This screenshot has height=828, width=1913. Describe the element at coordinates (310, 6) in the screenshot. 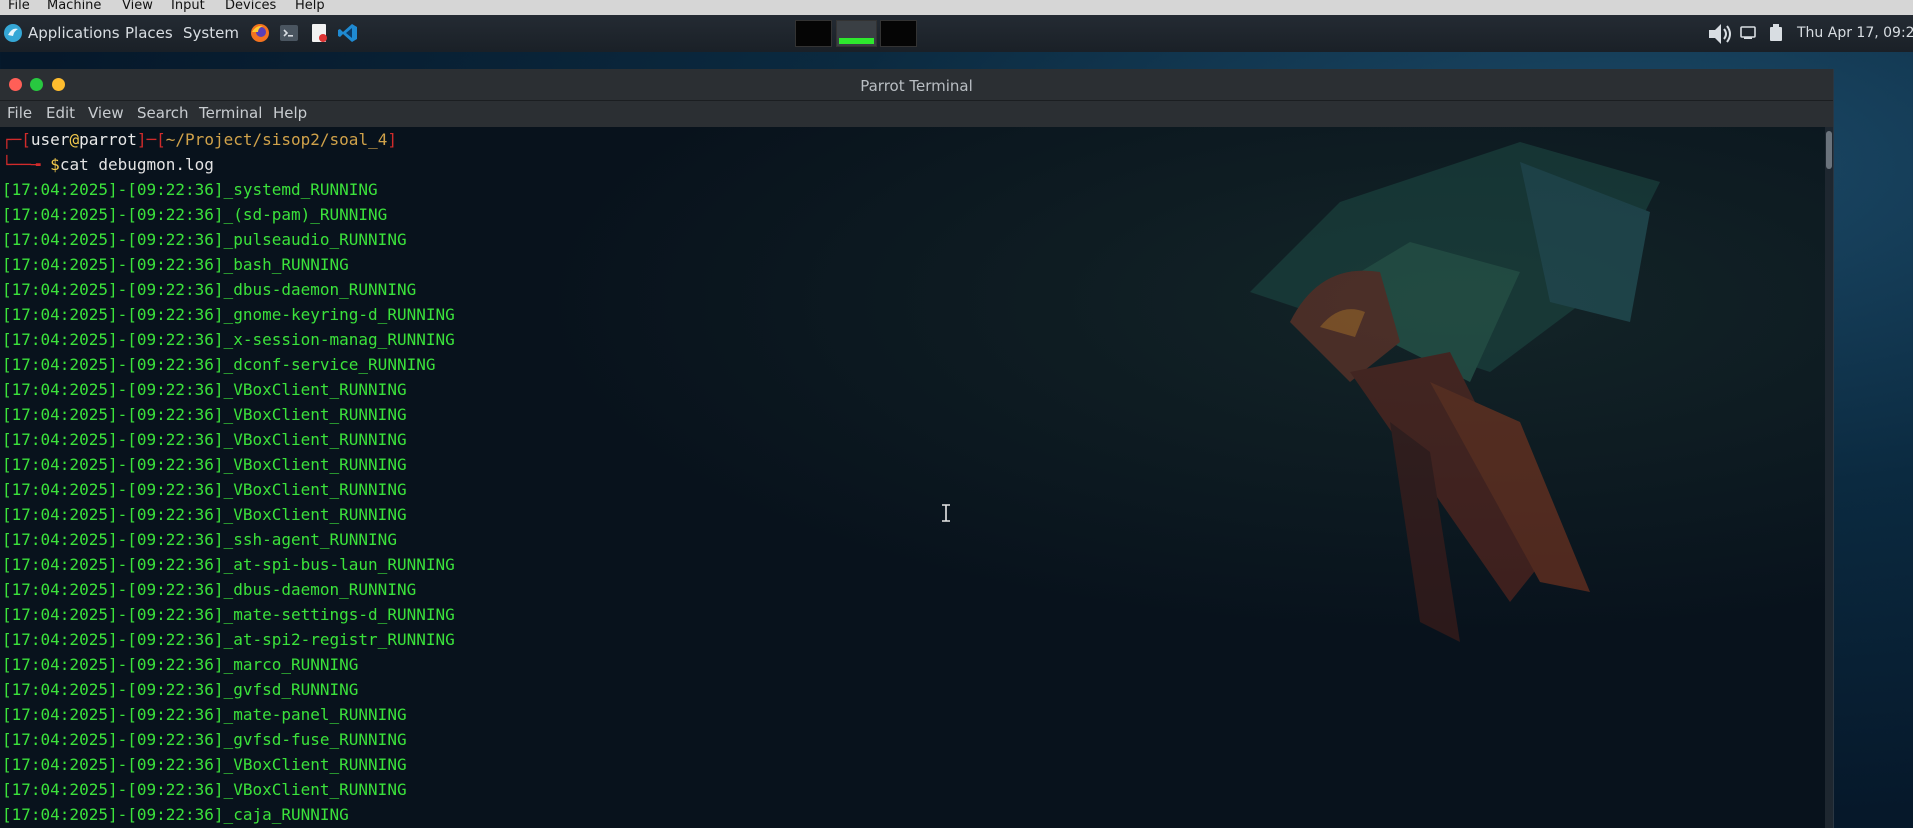

I see `vbox-menu-help: Help` at that location.